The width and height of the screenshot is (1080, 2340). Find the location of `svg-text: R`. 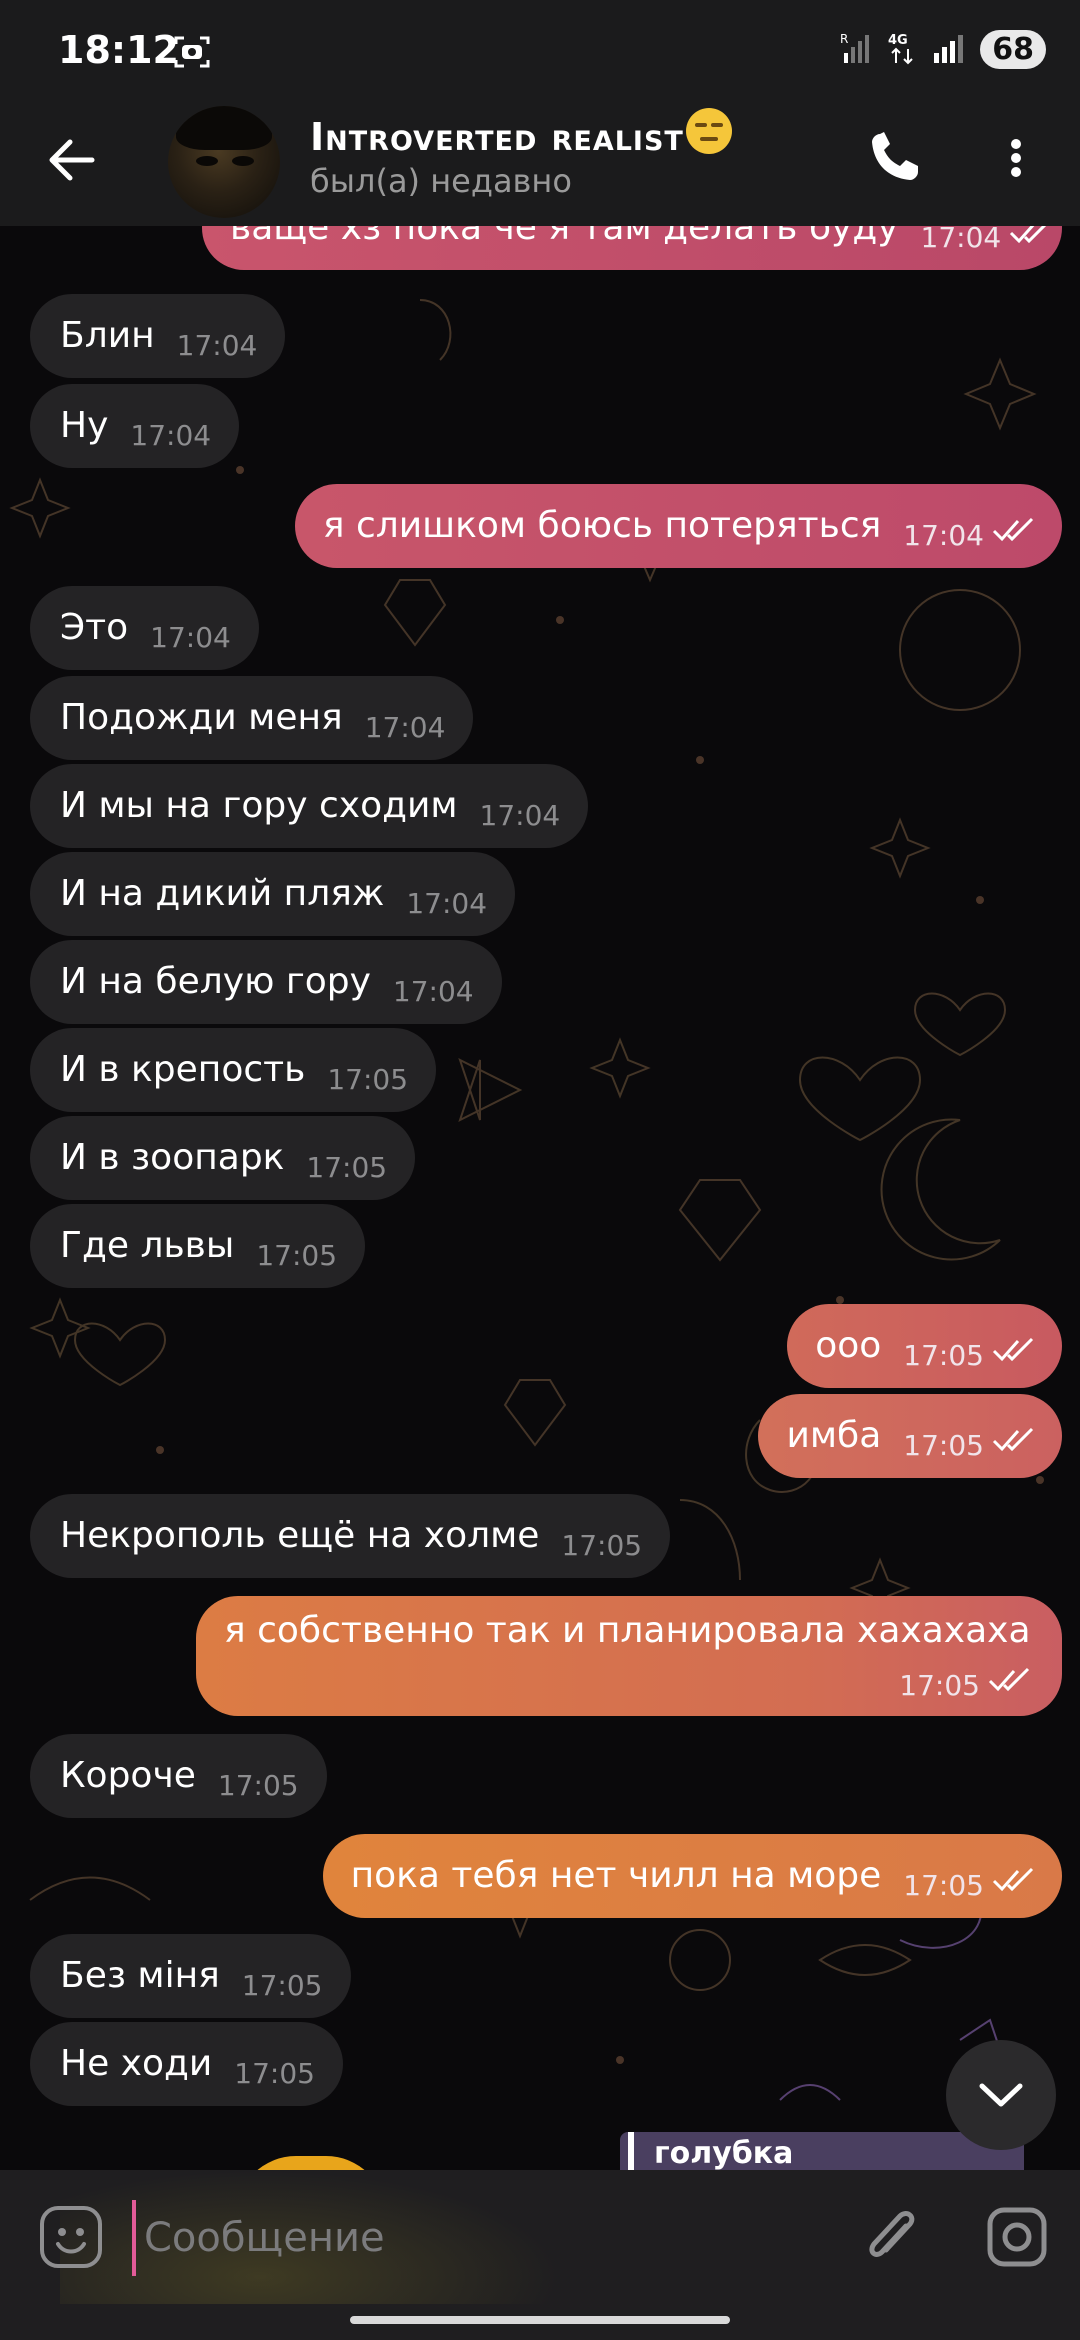

svg-text: R is located at coordinates (844, 39).